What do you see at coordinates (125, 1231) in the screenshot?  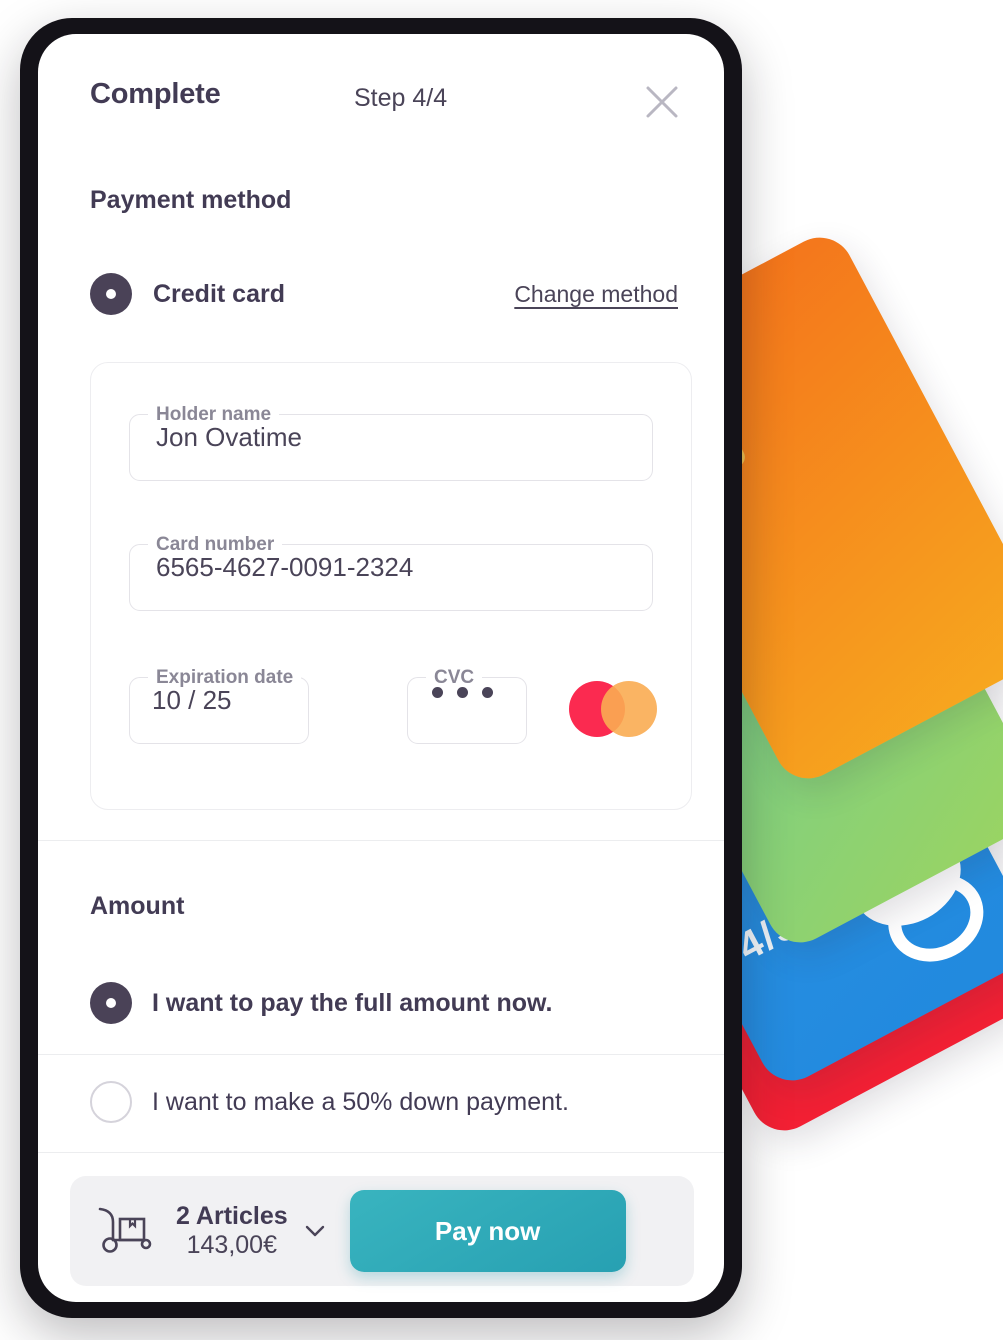 I see `hand-truck-icon` at bounding box center [125, 1231].